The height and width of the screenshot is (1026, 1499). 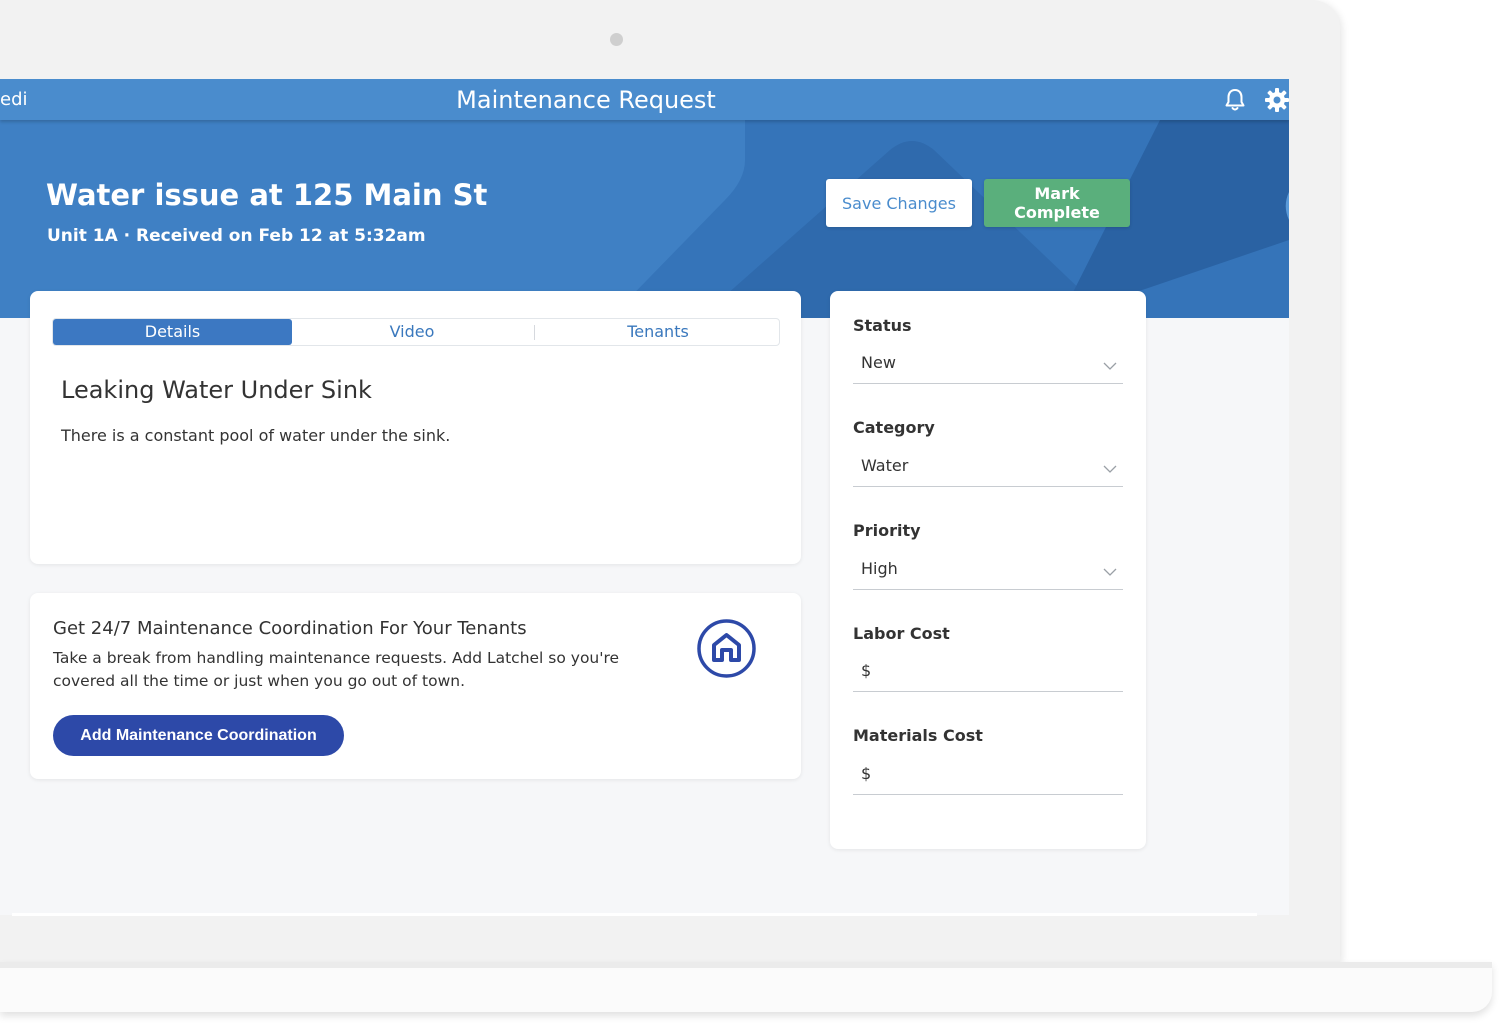 What do you see at coordinates (412, 332) in the screenshot?
I see `tab-video: Video` at bounding box center [412, 332].